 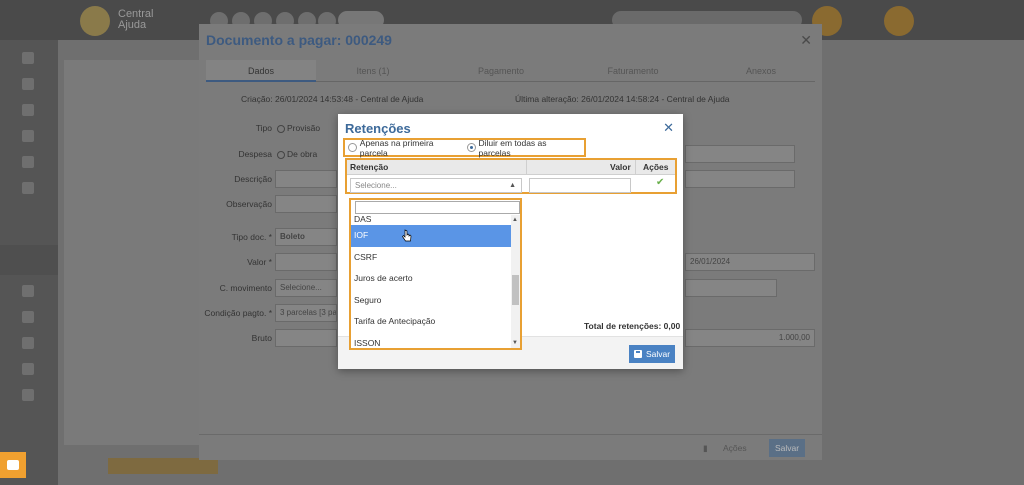 I want to click on salvar-button: Salvar, so click(x=652, y=354).